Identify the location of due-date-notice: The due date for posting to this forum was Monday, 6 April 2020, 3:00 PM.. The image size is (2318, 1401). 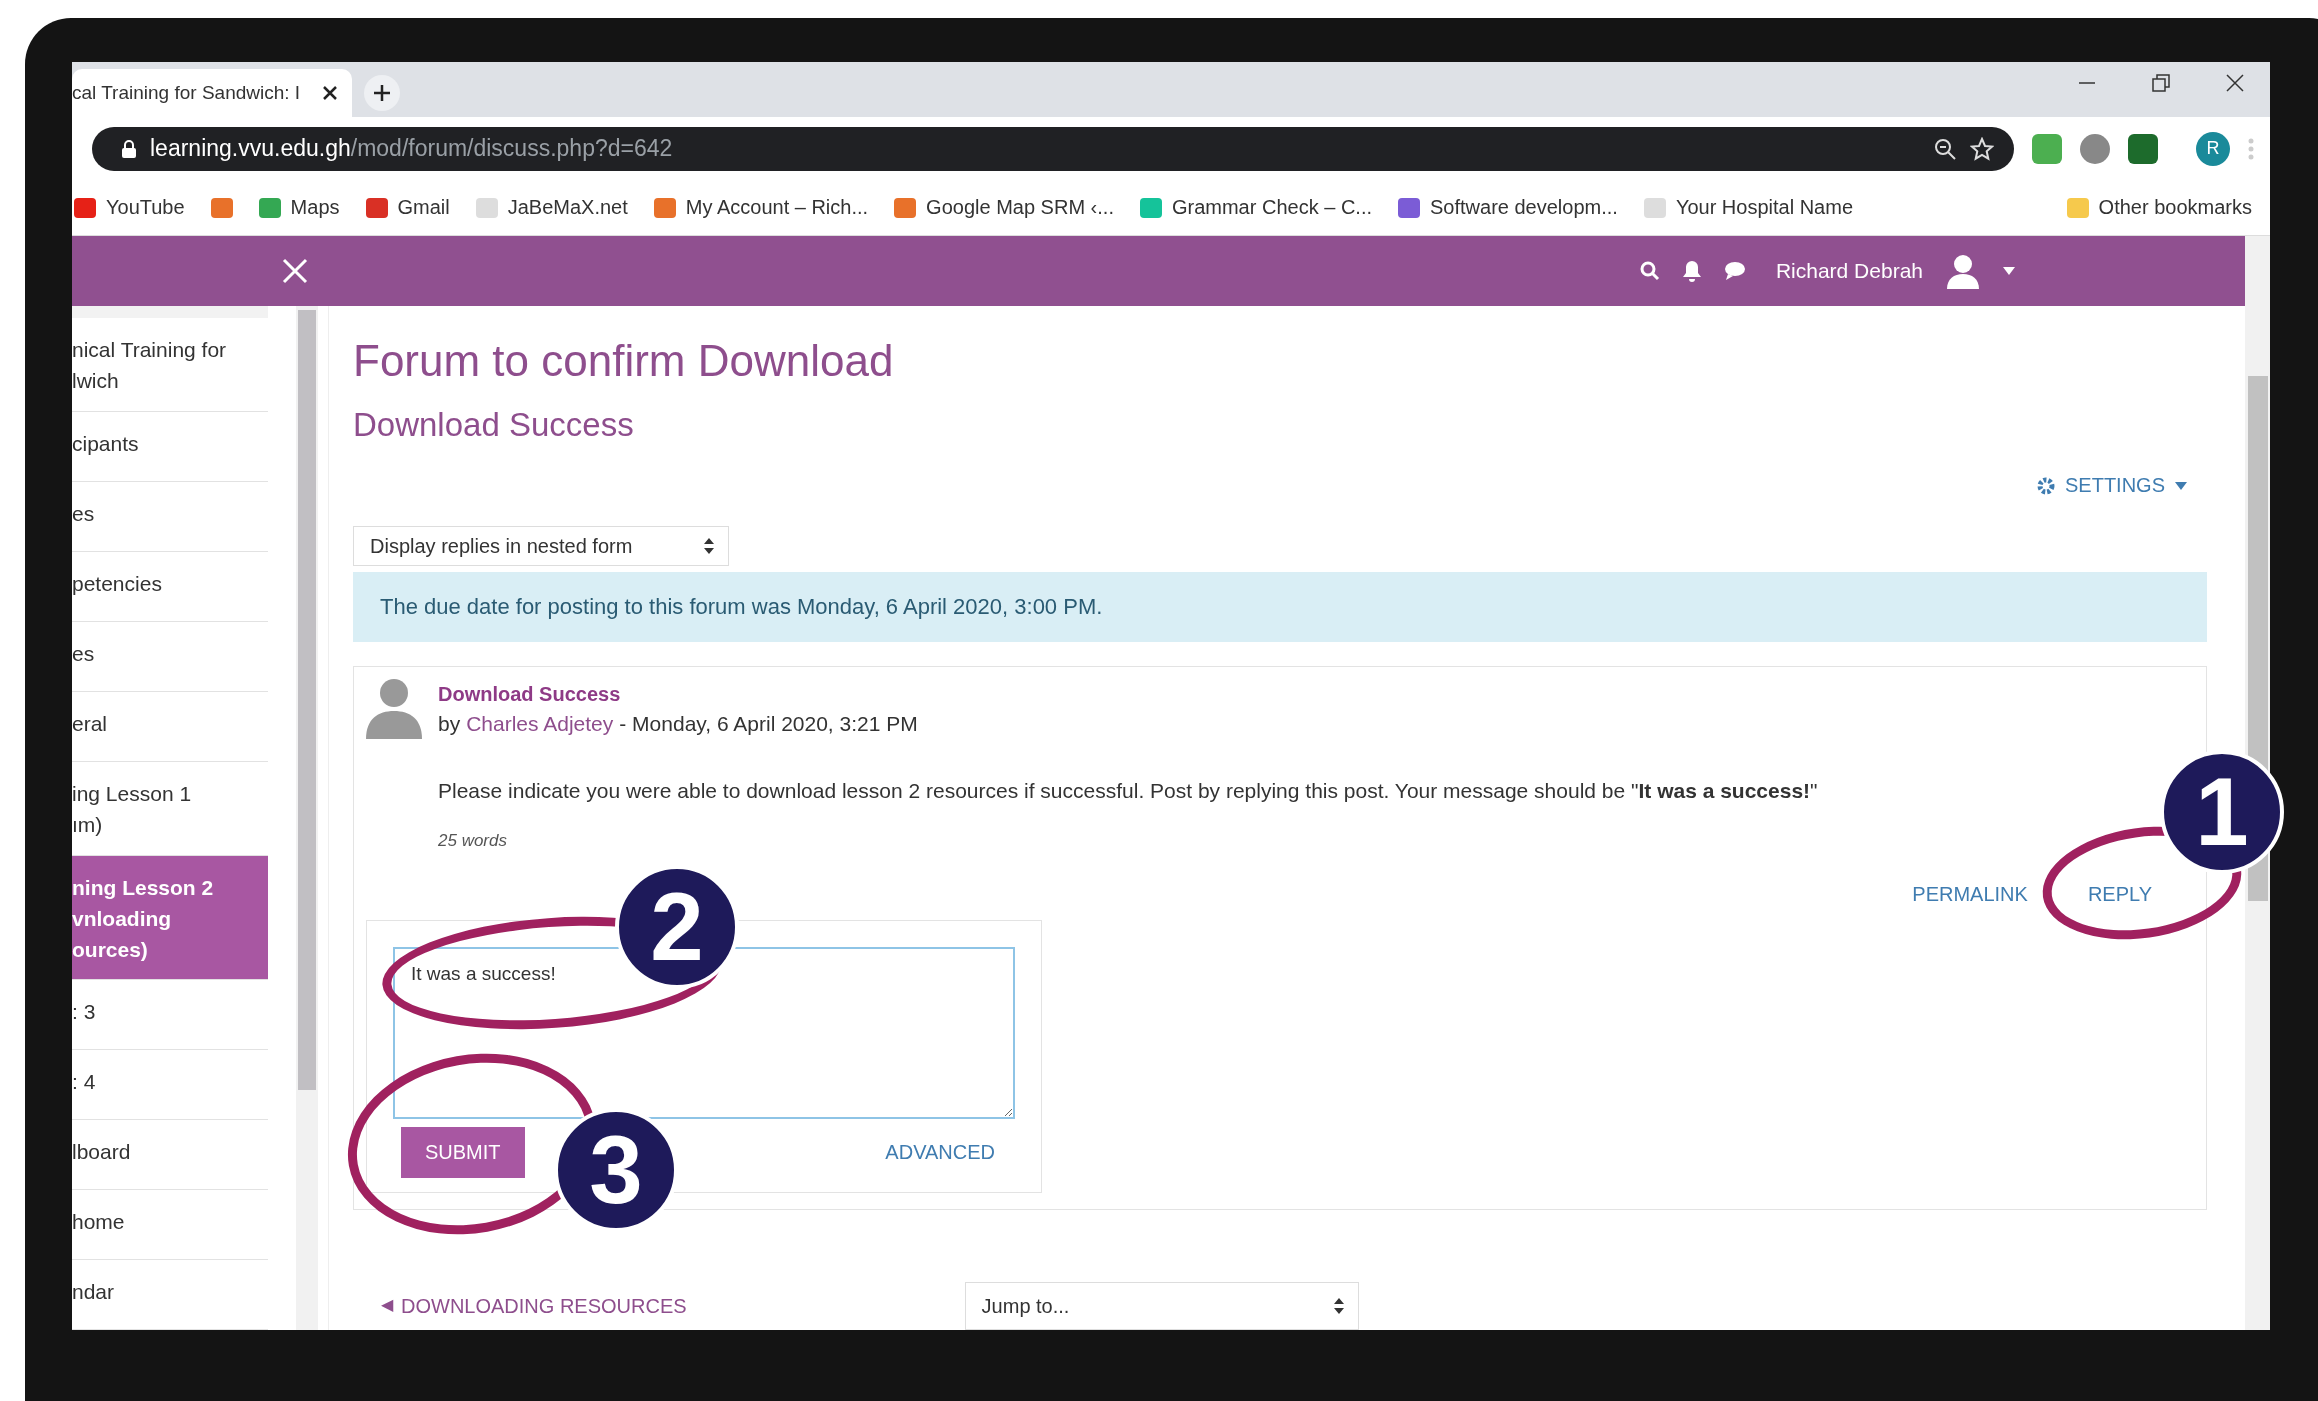
(1280, 607).